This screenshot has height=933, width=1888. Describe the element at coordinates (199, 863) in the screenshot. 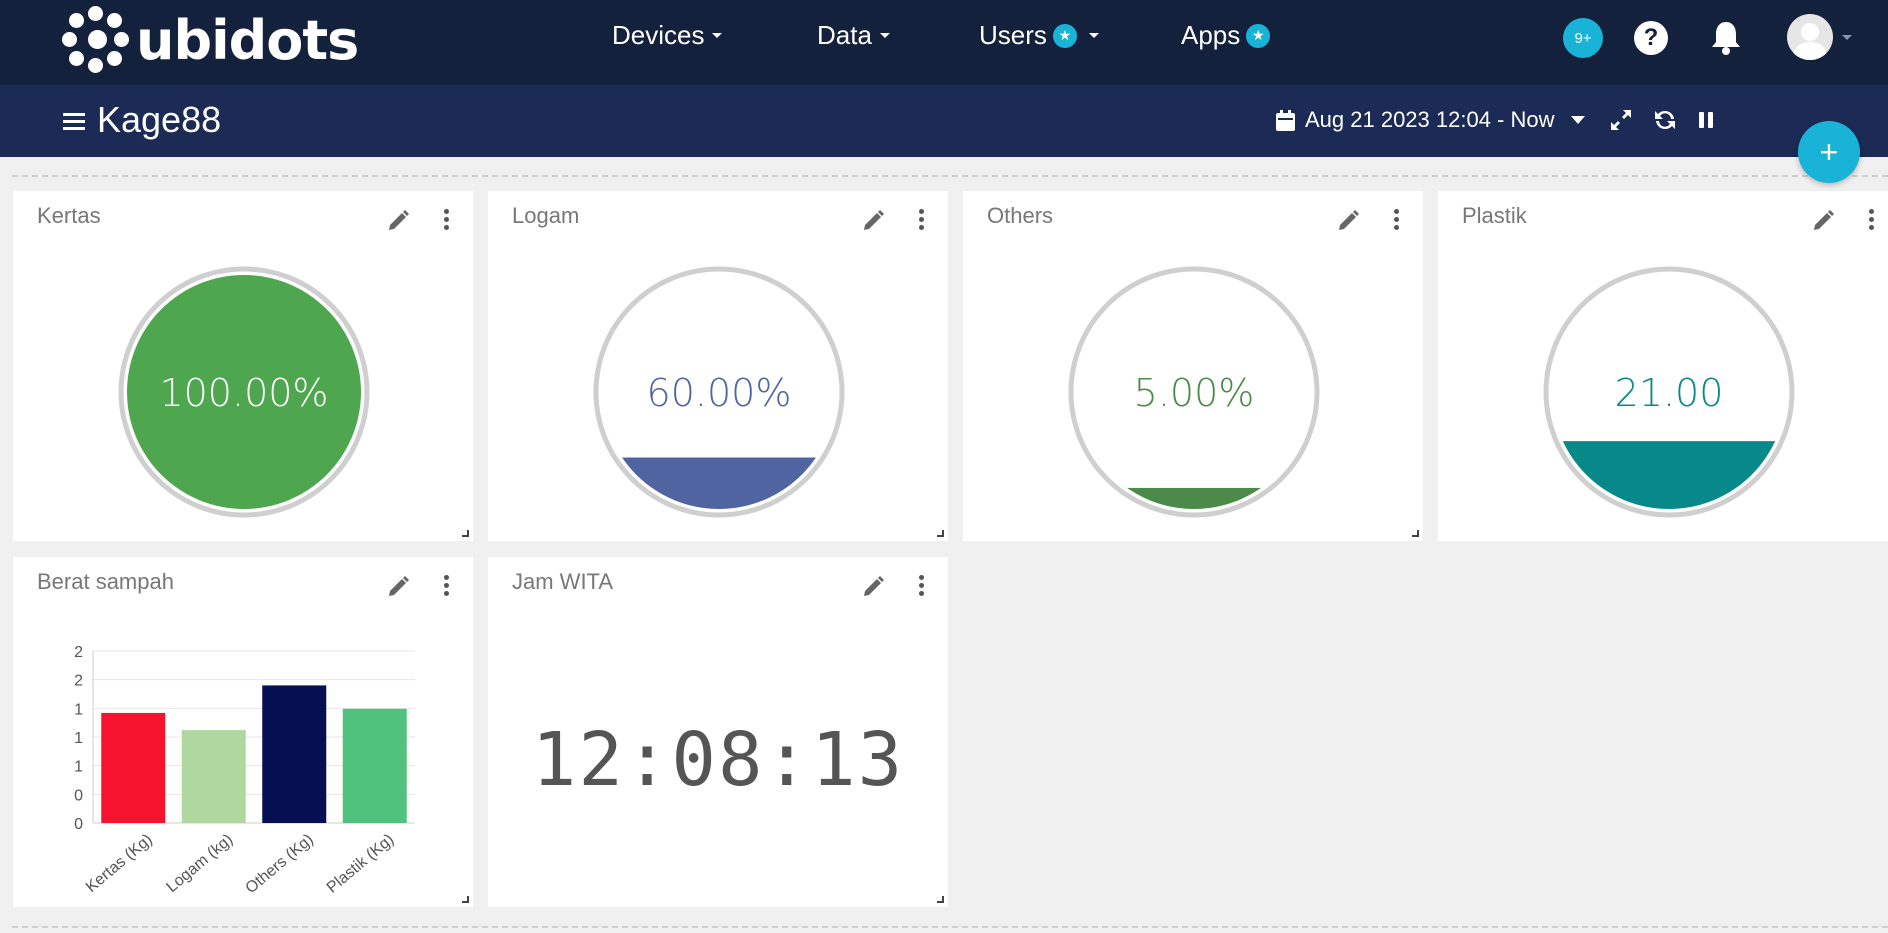

I see `x-tick-label: Logam (kg)` at that location.